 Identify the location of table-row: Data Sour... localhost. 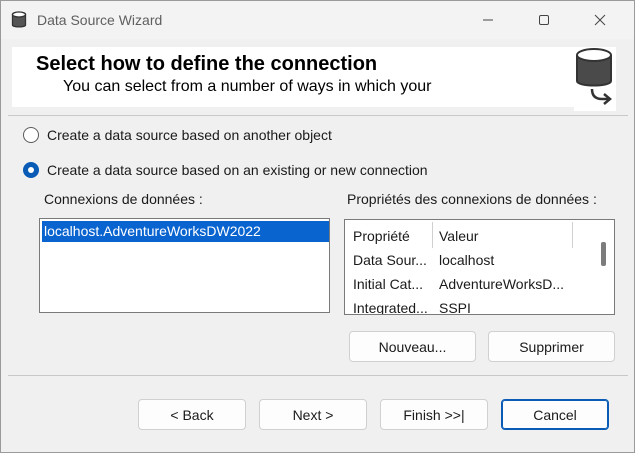
(470, 260).